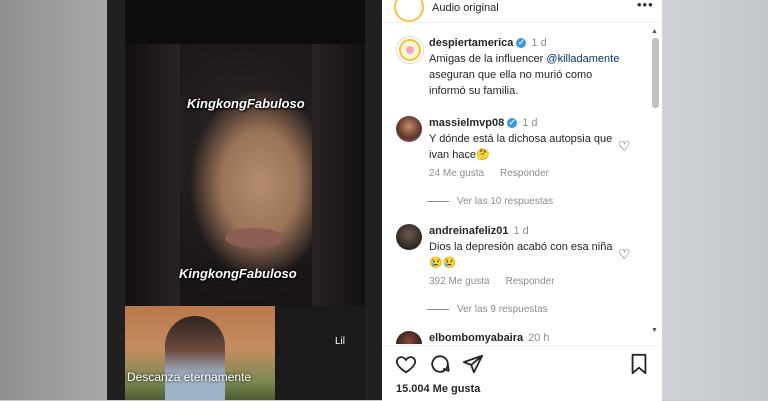  What do you see at coordinates (466, 123) in the screenshot?
I see `comment-username: massielmvp08` at bounding box center [466, 123].